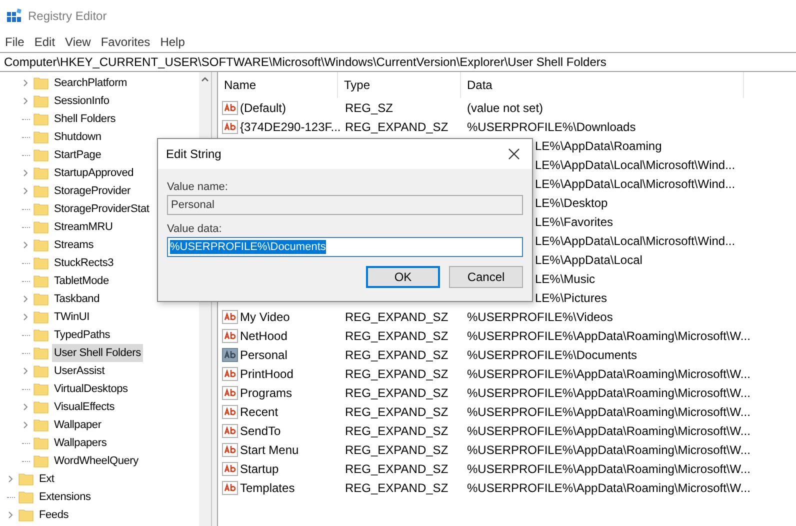 This screenshot has height=526, width=796. I want to click on field-label: Value name:, so click(198, 187).